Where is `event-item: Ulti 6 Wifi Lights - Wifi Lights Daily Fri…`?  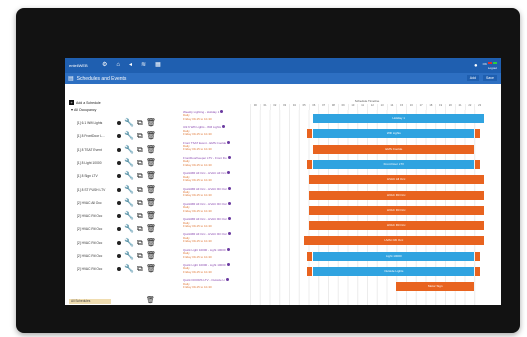 event-item: Ulti 6 Wifi Lights - Wifi Lights Daily Fri… is located at coordinates (216, 130).